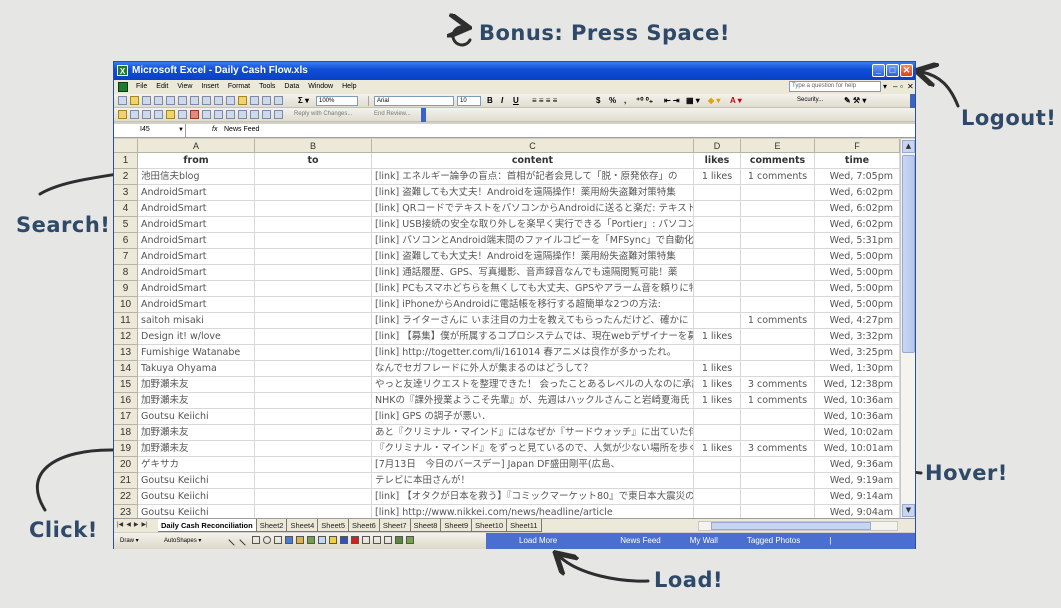 Image resolution: width=1061 pixels, height=608 pixels. I want to click on open-icon, so click(134, 100).